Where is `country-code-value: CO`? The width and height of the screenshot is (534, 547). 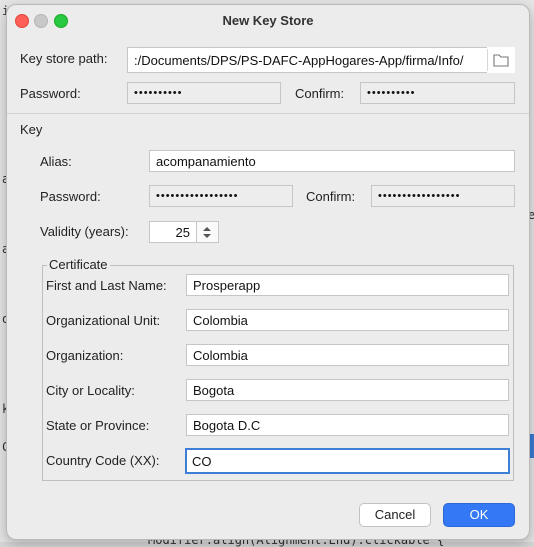 country-code-value: CO is located at coordinates (202, 461).